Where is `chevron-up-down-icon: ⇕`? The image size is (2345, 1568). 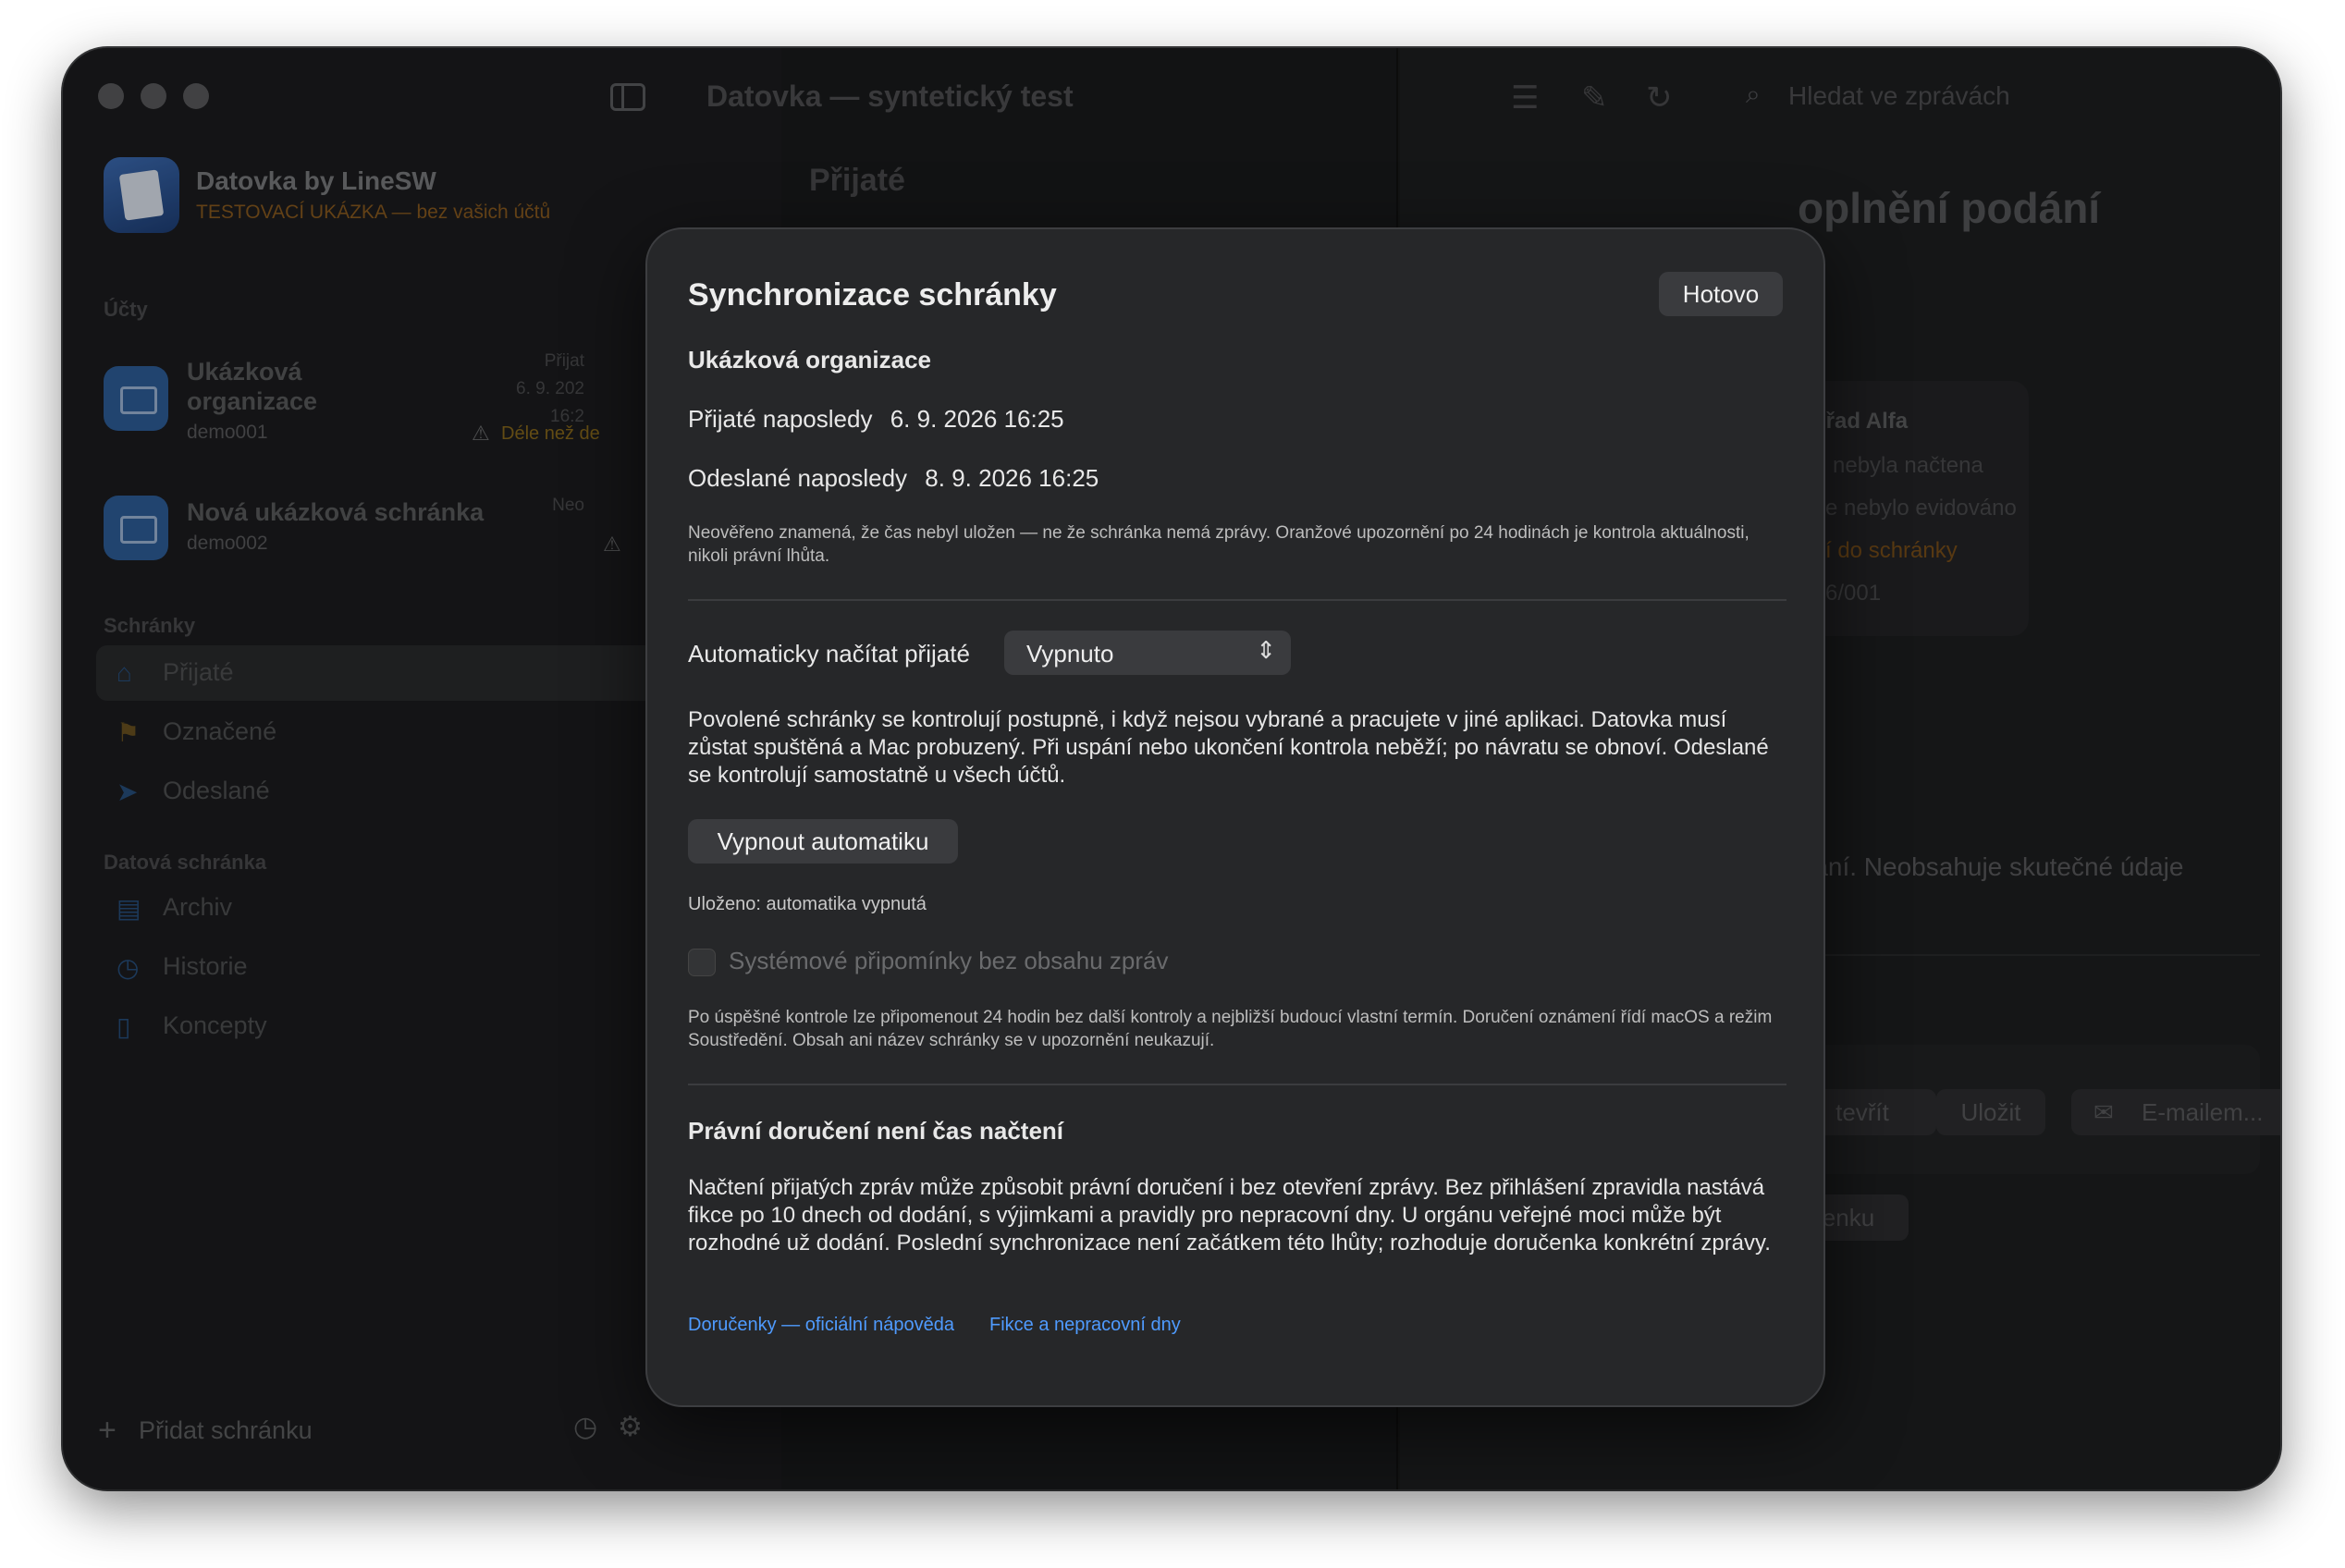 chevron-up-down-icon: ⇕ is located at coordinates (1266, 650).